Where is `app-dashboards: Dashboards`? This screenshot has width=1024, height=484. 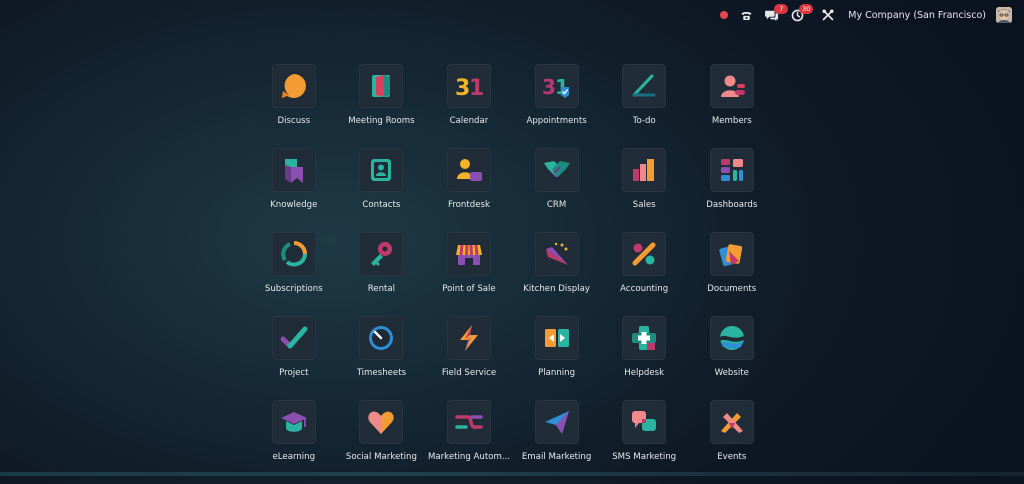 app-dashboards: Dashboards is located at coordinates (732, 190).